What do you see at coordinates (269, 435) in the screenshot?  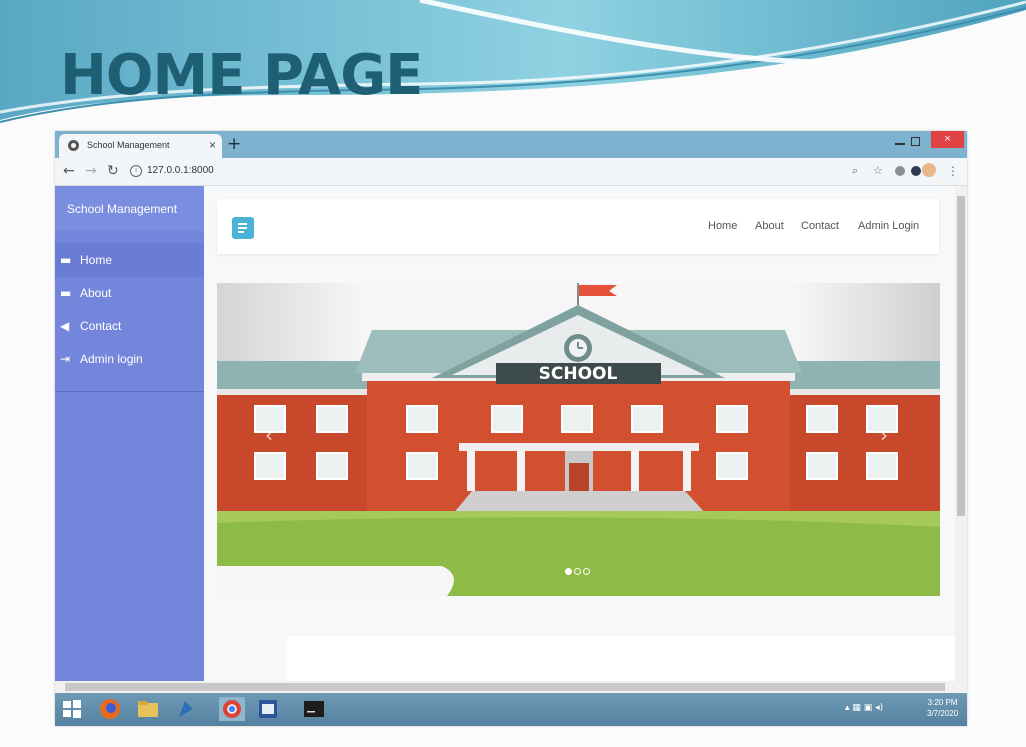 I see `carousel-prev-icon: ‹` at bounding box center [269, 435].